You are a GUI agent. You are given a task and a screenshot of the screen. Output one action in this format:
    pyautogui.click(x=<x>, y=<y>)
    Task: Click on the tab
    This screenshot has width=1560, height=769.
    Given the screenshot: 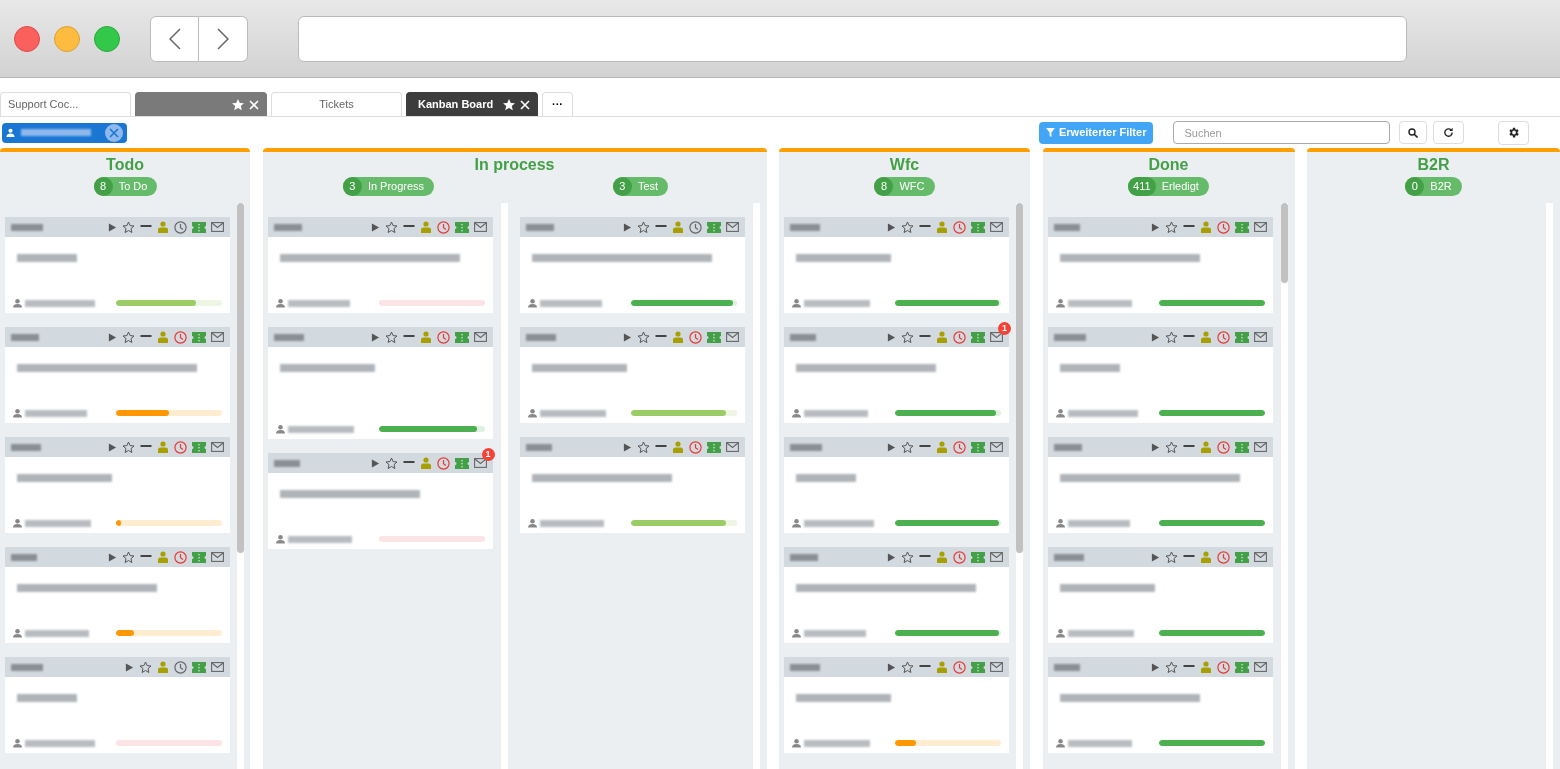 What is the action you would take?
    pyautogui.click(x=201, y=104)
    